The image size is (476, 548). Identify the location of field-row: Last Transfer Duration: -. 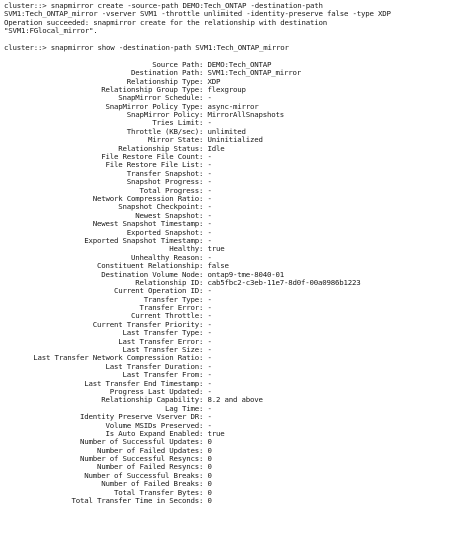
(240, 366).